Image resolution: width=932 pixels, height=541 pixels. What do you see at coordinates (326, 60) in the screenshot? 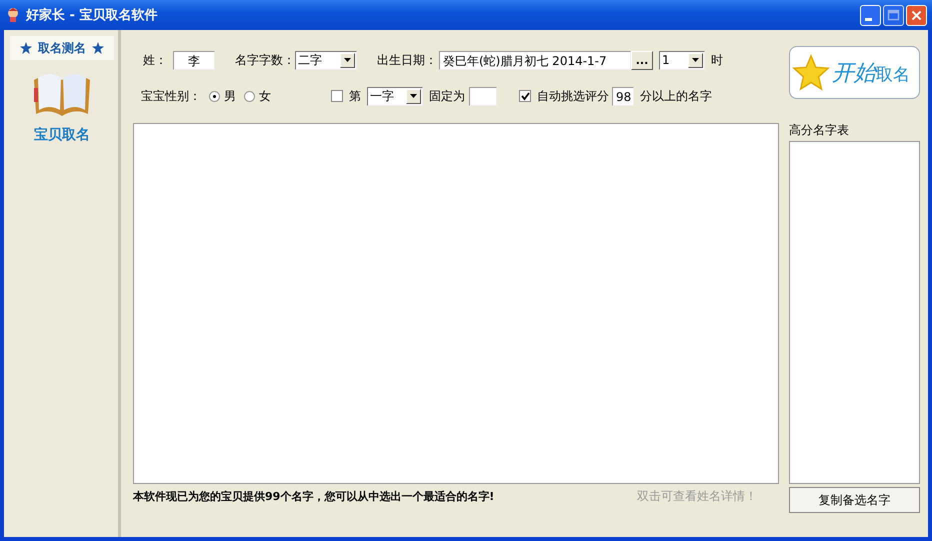
I see `name-length-dropdown: 二字` at bounding box center [326, 60].